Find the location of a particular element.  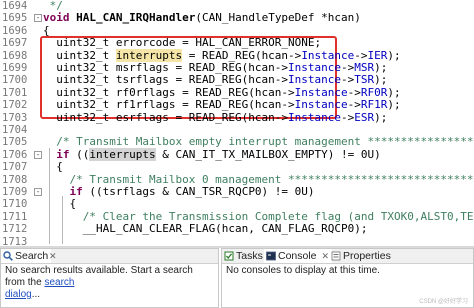

code-token: MSR is located at coordinates (364, 67).